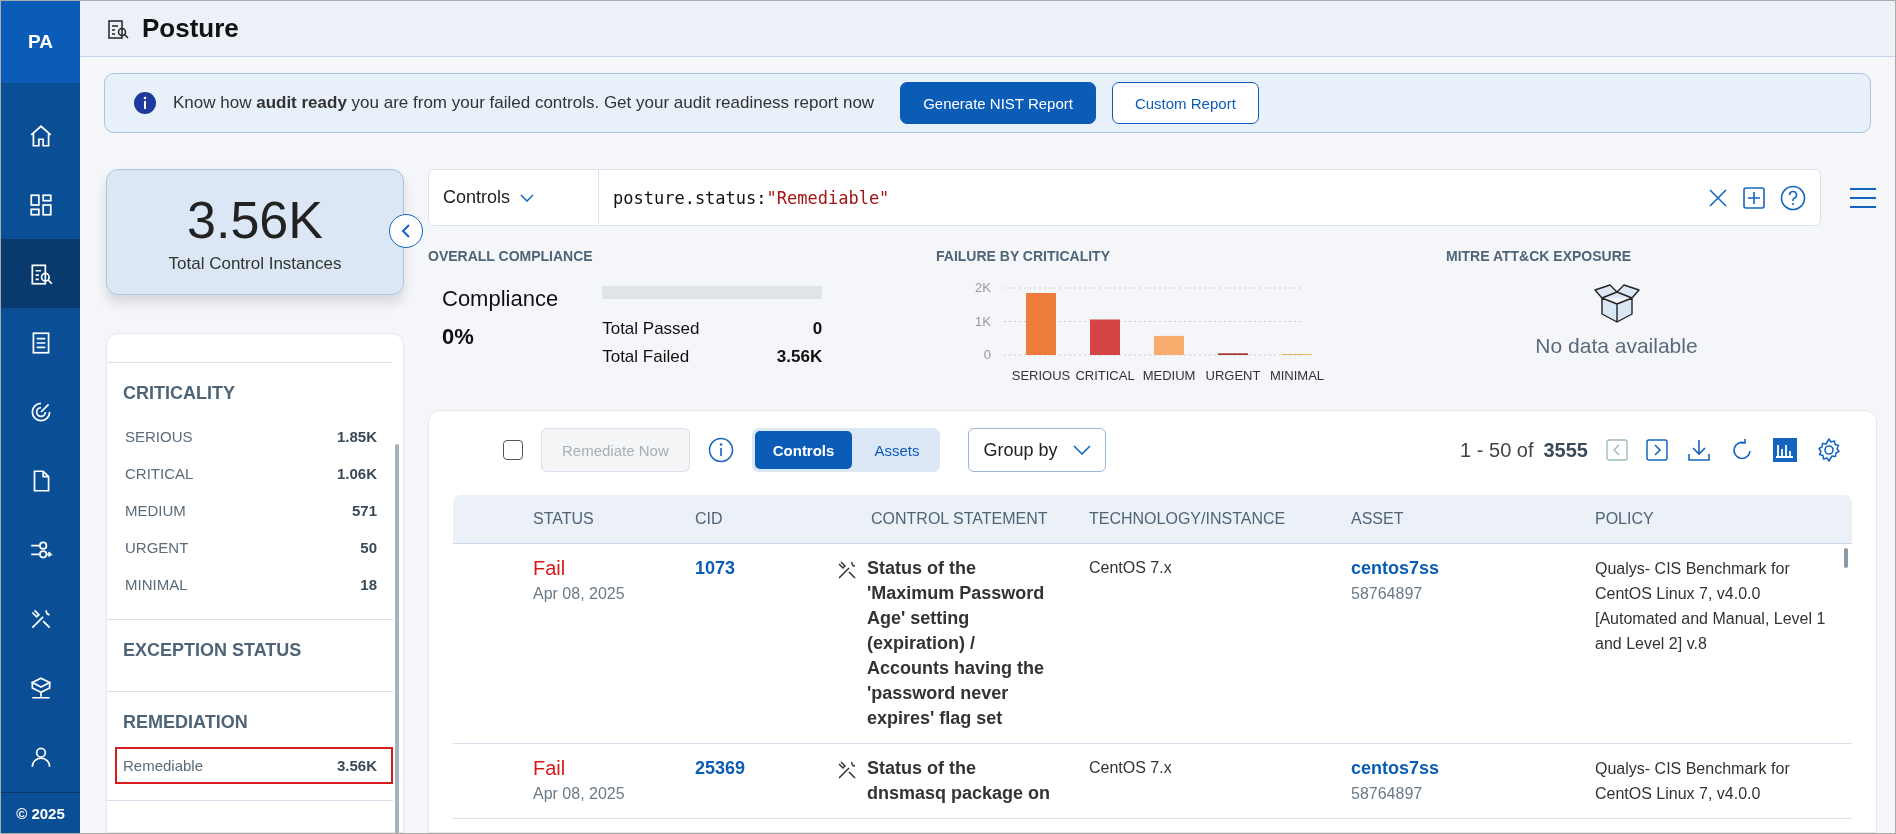 The width and height of the screenshot is (1896, 834). Describe the element at coordinates (1539, 256) in the screenshot. I see `section-heading: MITRE ATT&CK EXPOSURE` at that location.